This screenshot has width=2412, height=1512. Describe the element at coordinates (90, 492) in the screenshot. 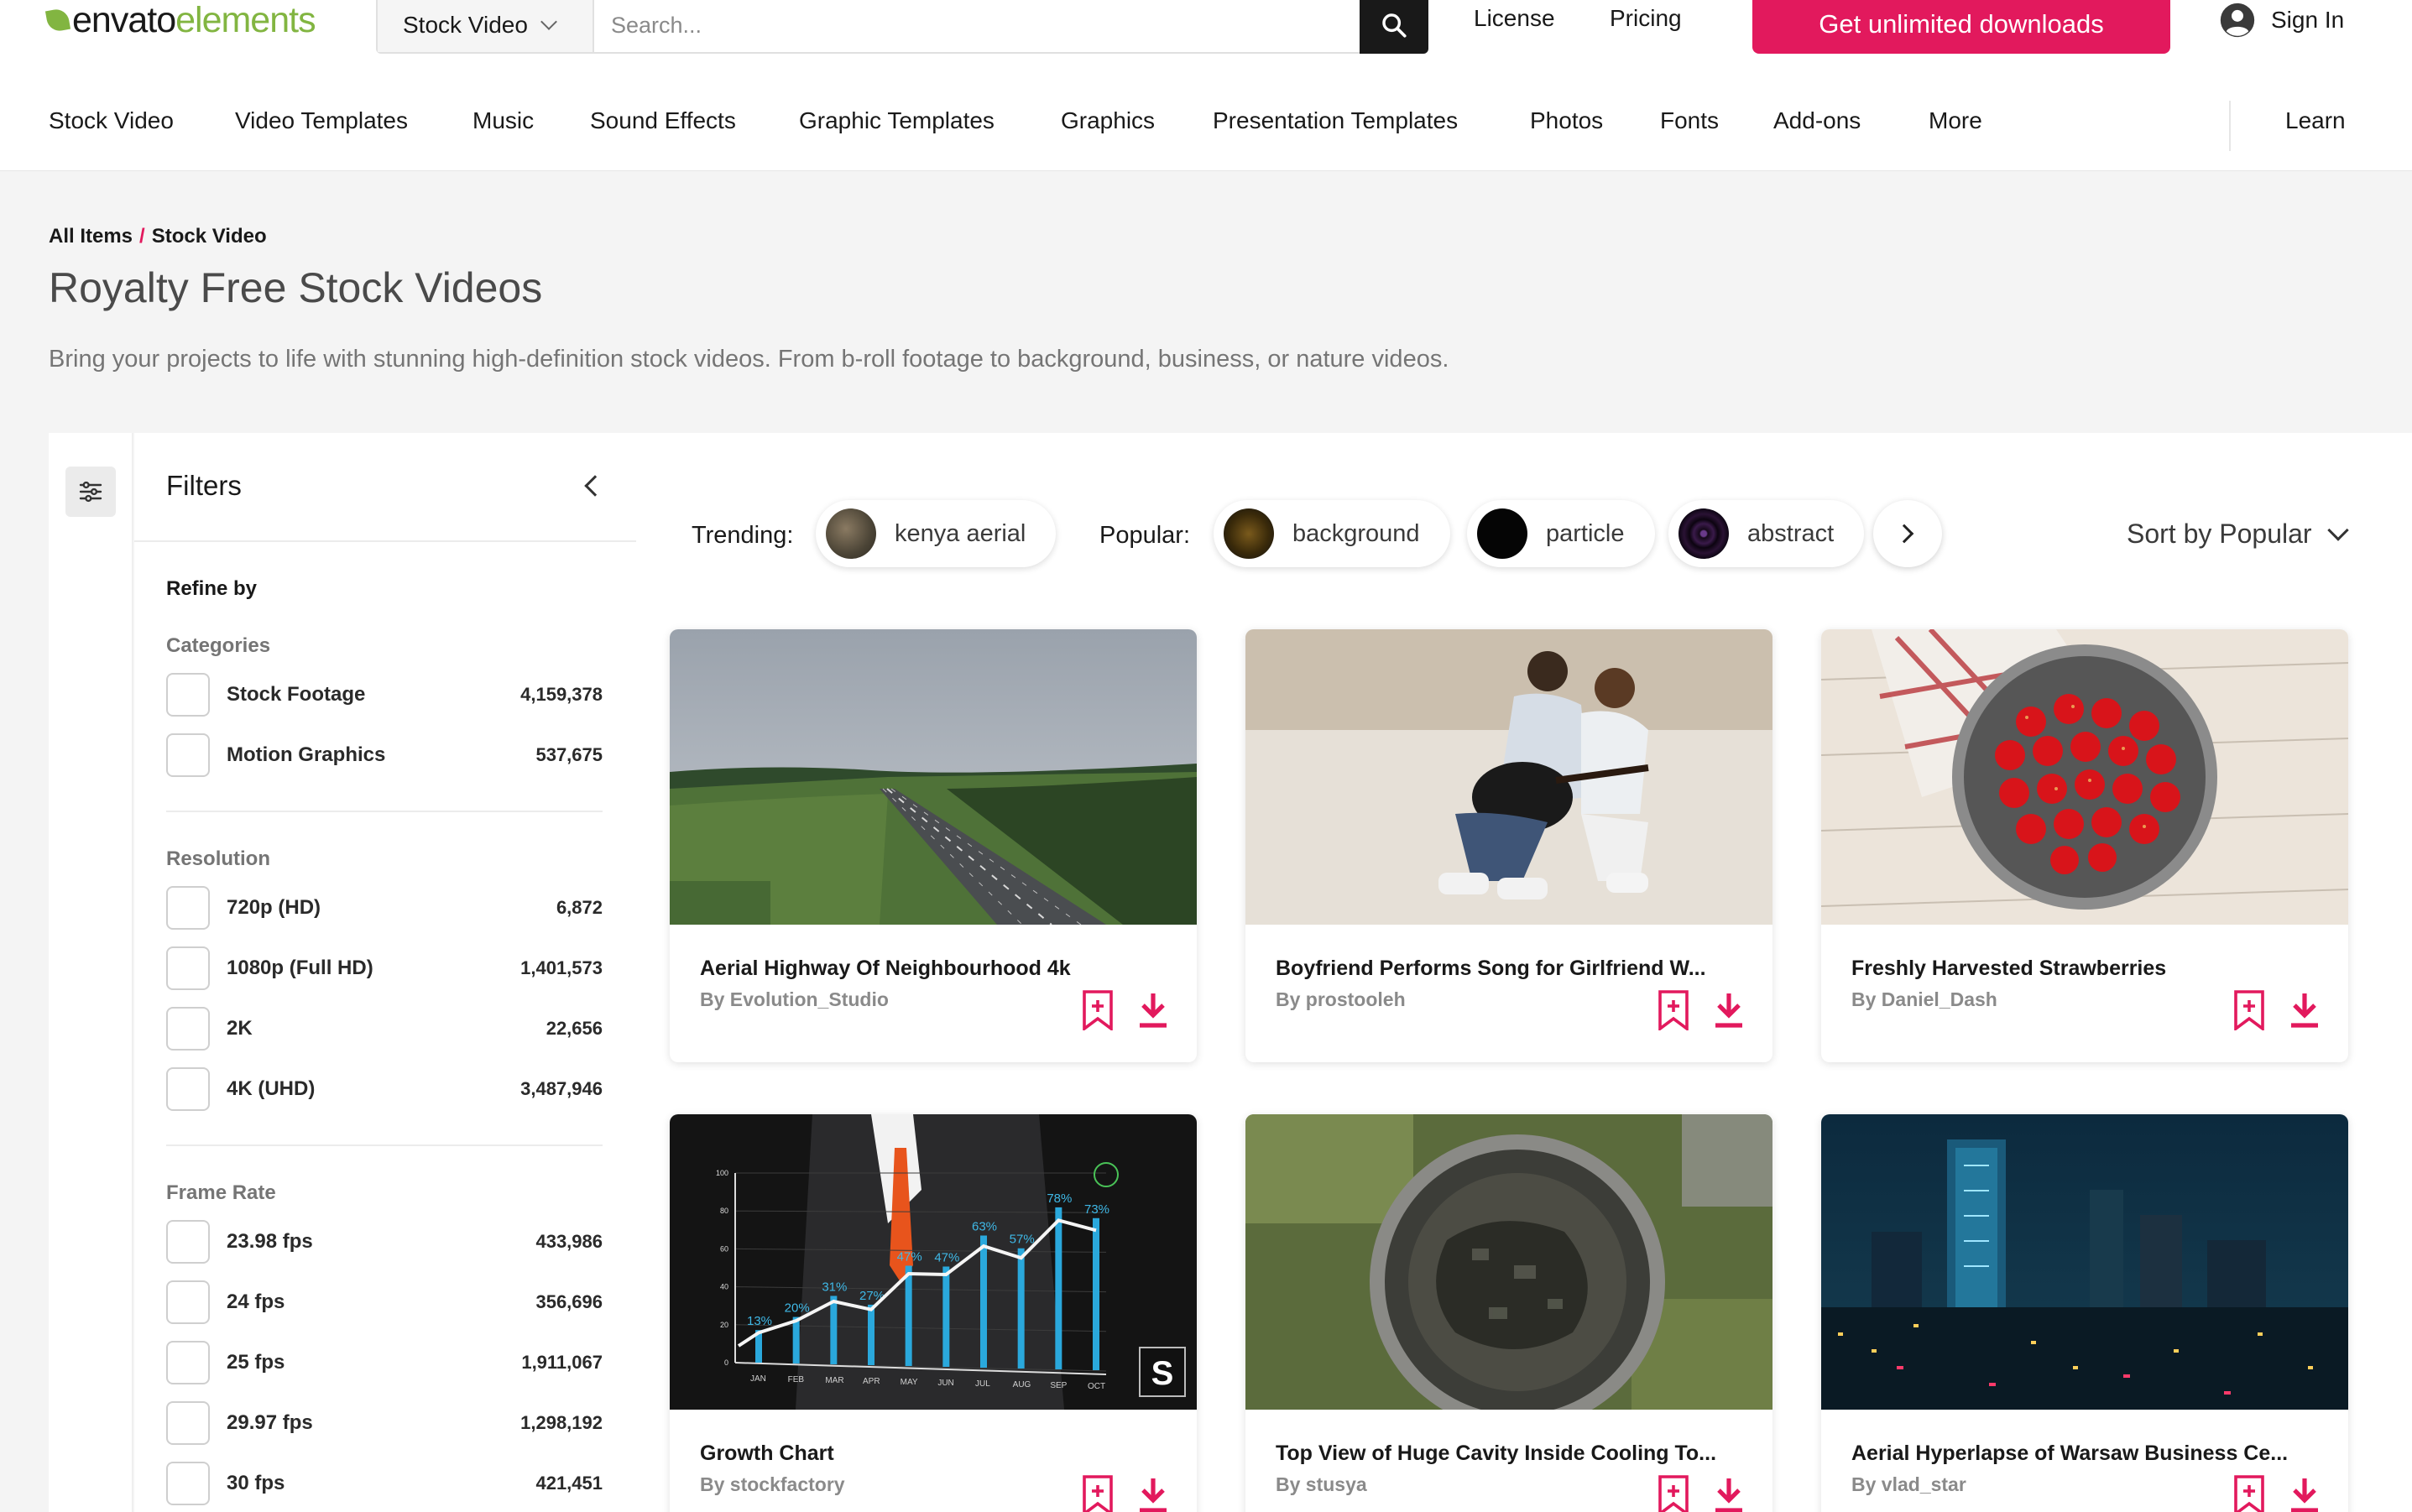

I see `filter-toggle-button` at that location.